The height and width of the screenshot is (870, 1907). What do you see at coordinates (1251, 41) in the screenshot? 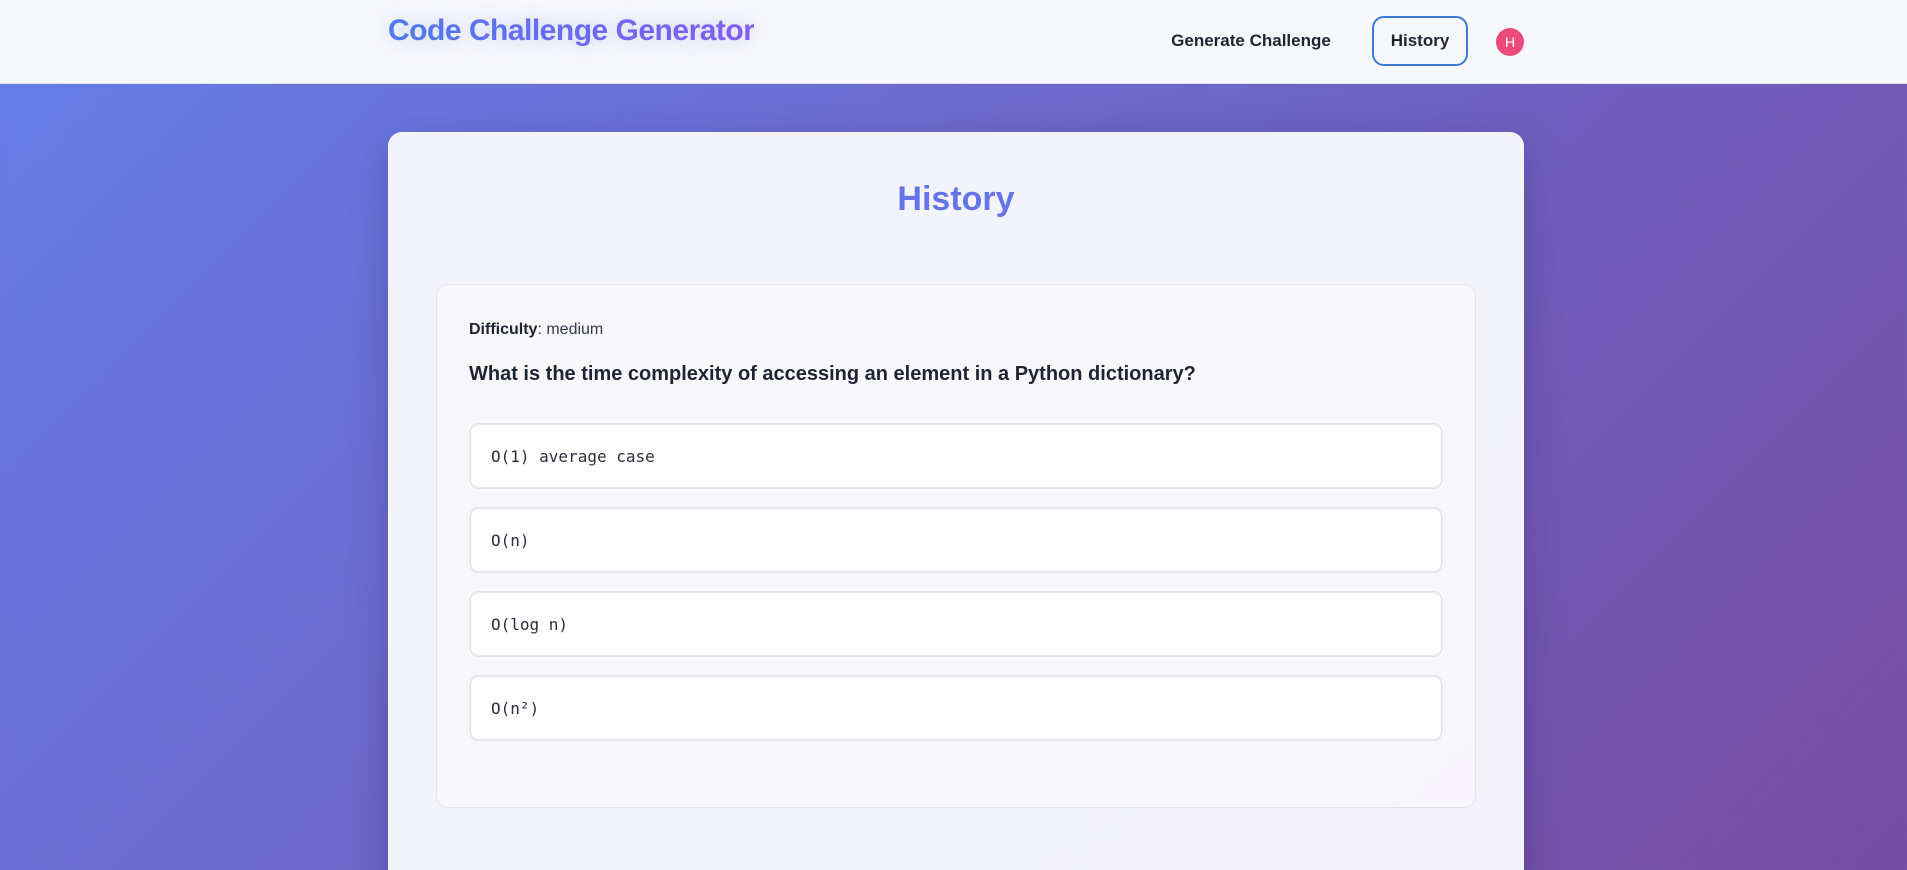
I see `nav-generate-challenge: Generate Challenge` at bounding box center [1251, 41].